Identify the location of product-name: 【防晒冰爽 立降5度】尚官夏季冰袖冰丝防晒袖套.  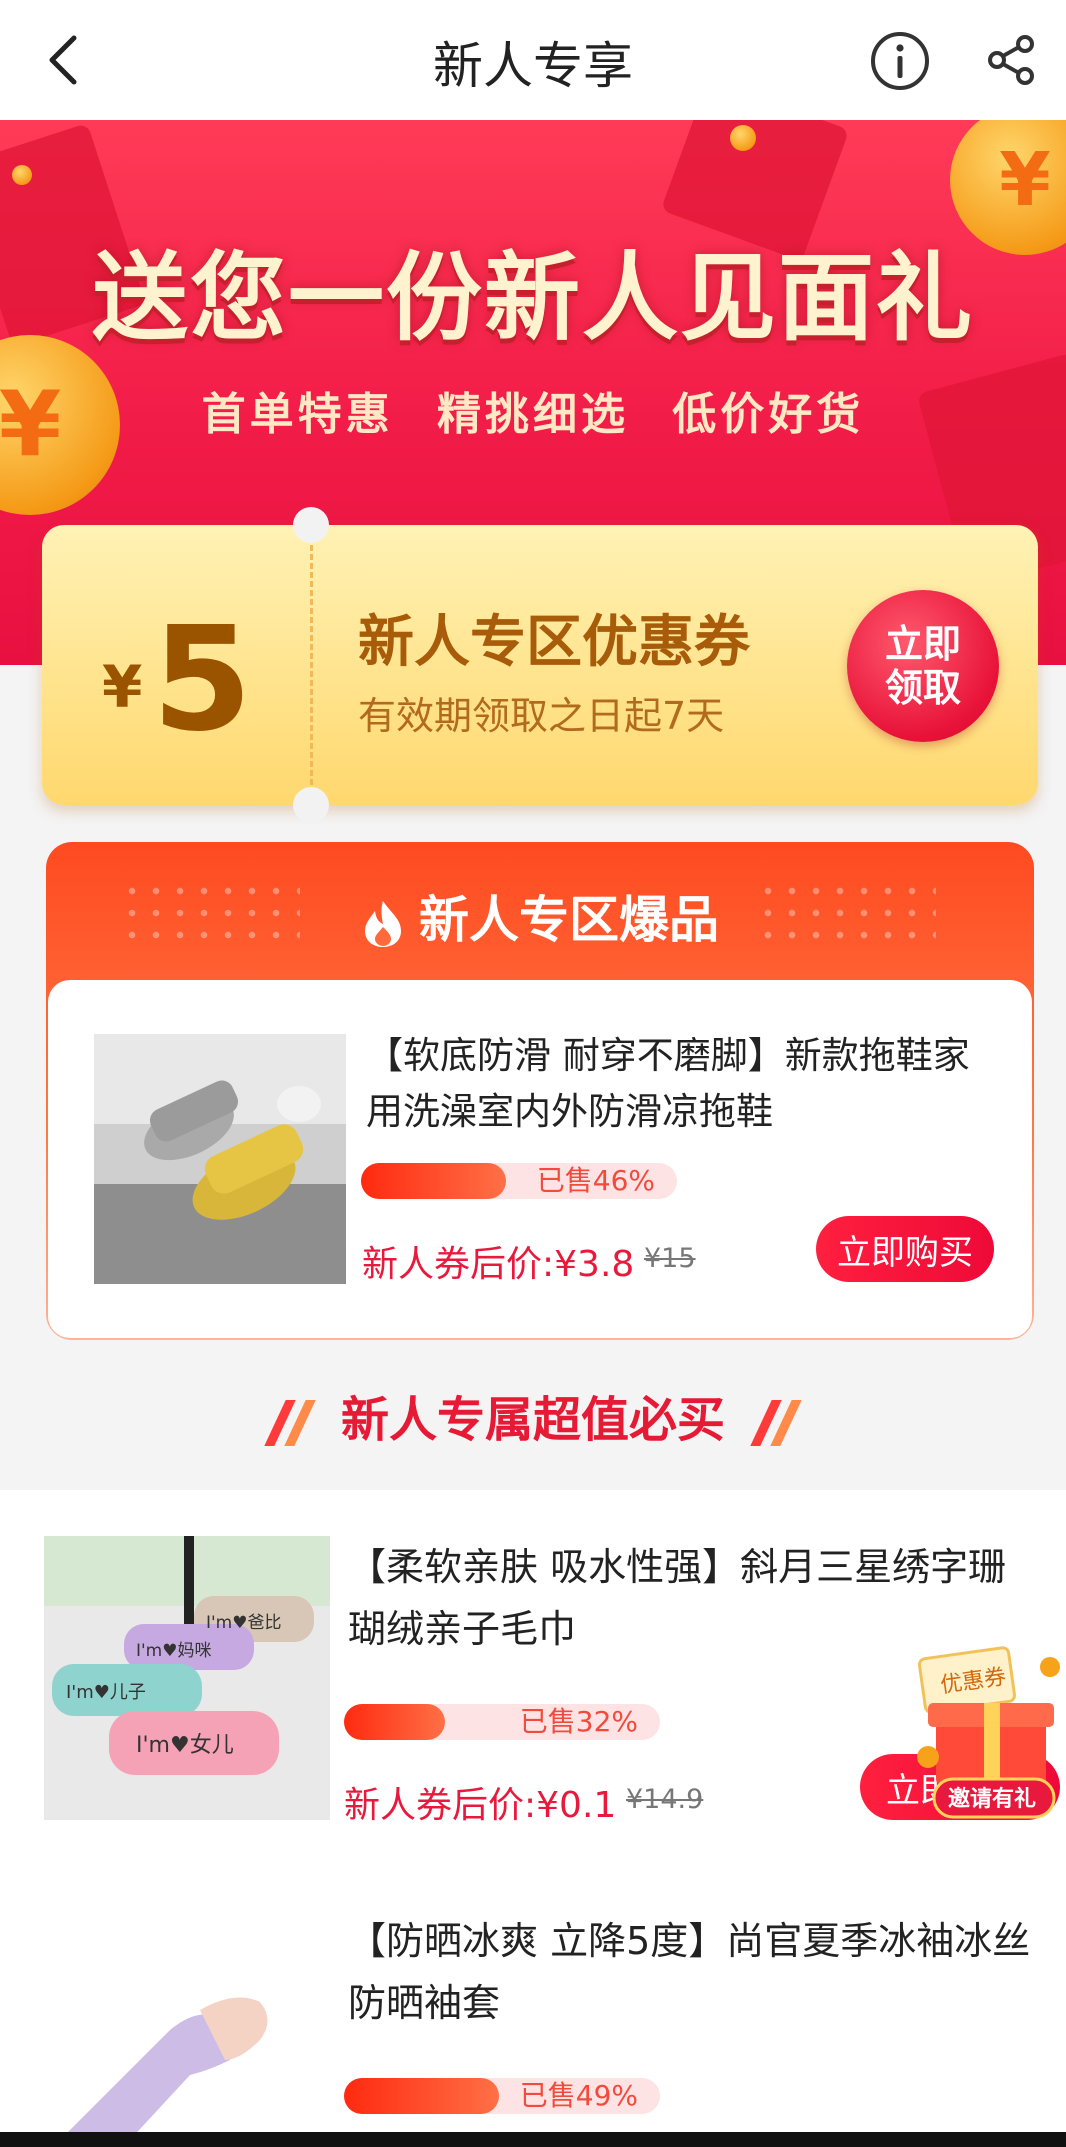
(693, 1972).